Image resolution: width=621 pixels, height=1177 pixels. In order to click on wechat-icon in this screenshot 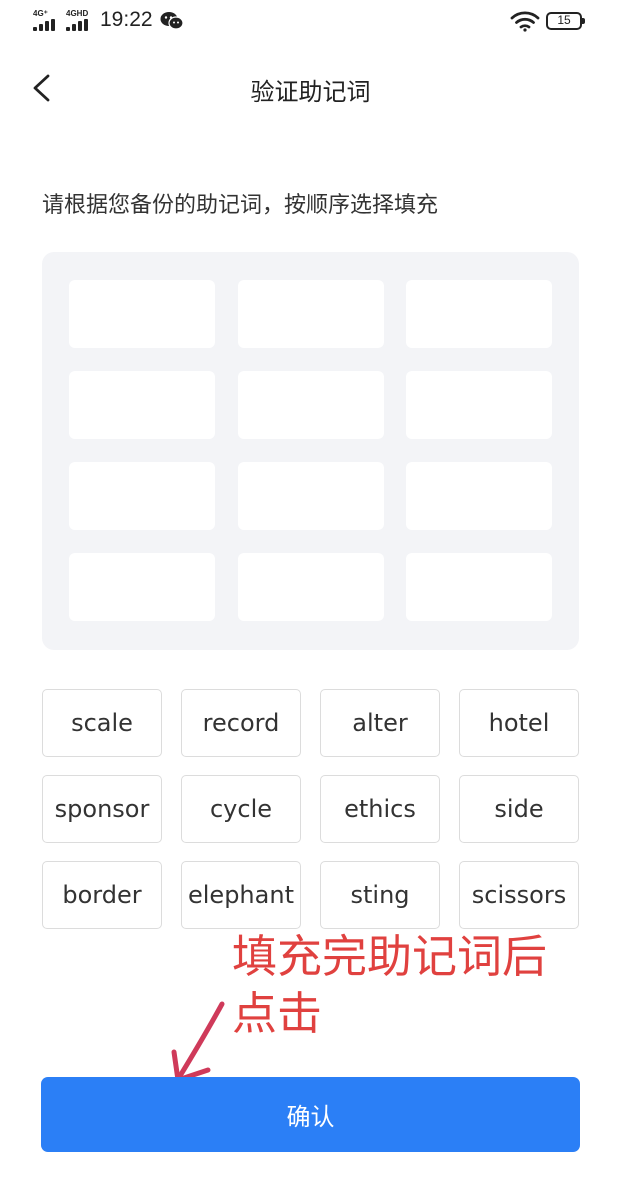, I will do `click(172, 21)`.